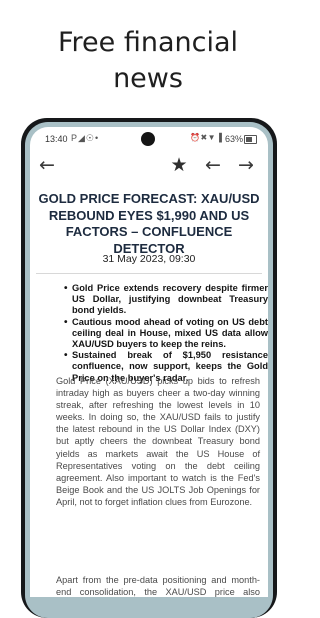  Describe the element at coordinates (148, 78) in the screenshot. I see `promo-title-line-2: news` at that location.